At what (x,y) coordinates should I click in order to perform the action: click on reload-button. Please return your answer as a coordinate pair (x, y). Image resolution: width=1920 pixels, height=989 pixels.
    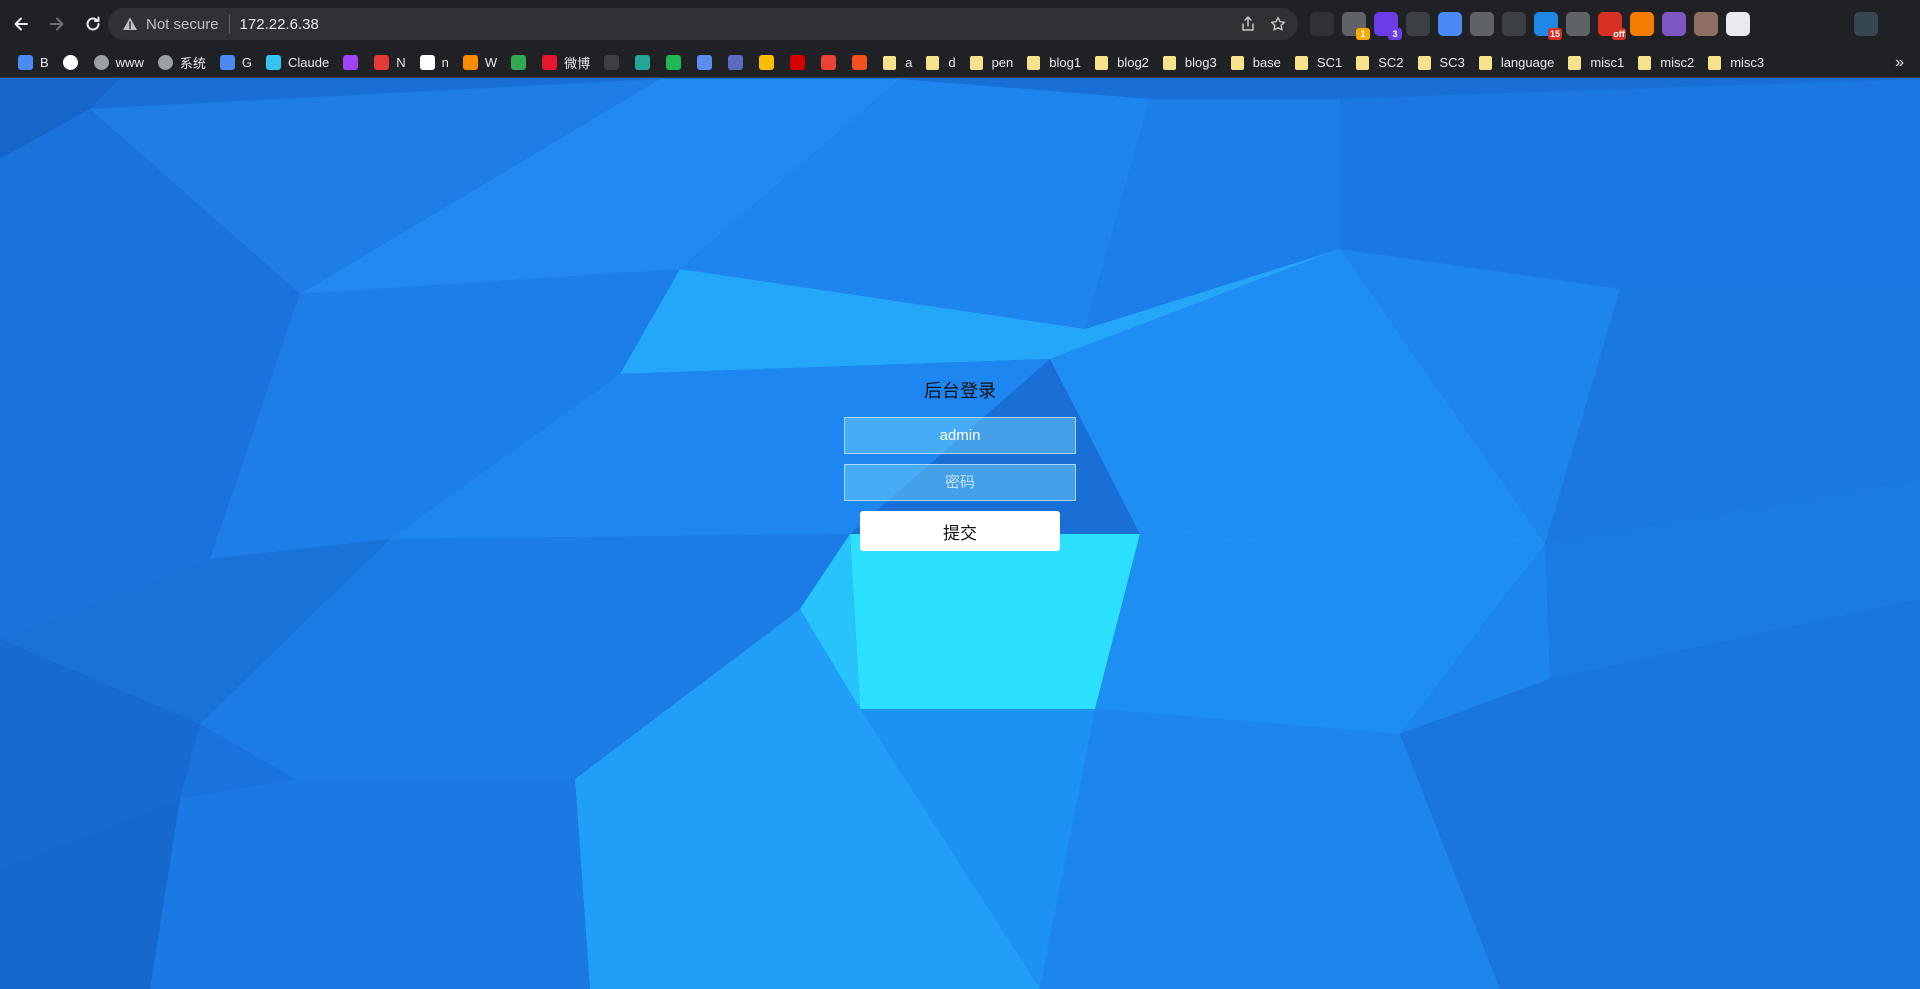
    Looking at the image, I should click on (93, 24).